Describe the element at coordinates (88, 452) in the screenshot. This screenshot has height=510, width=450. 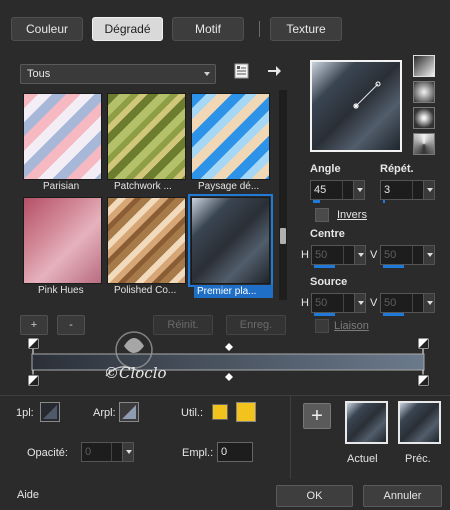
I see `opacity-value: 0` at that location.